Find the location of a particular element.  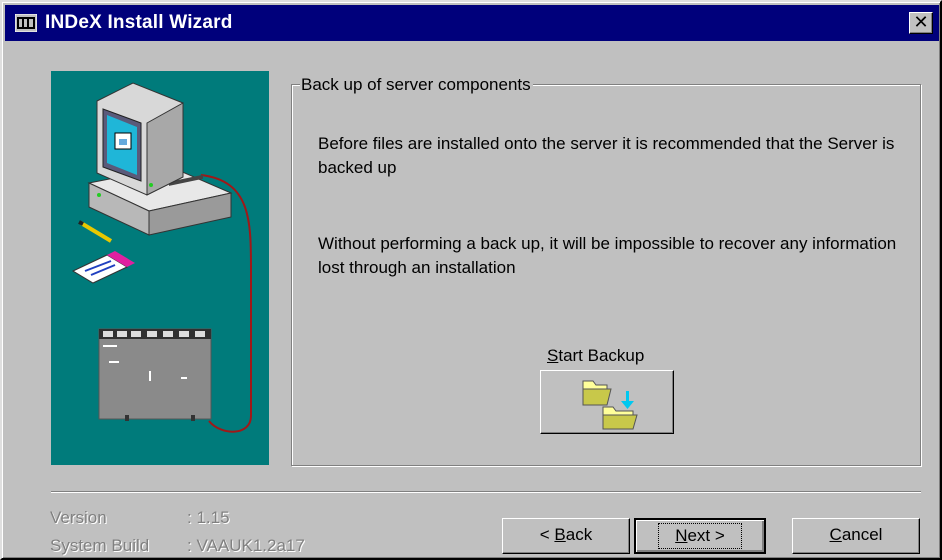

start-backup-mnemonic: S is located at coordinates (553, 355).